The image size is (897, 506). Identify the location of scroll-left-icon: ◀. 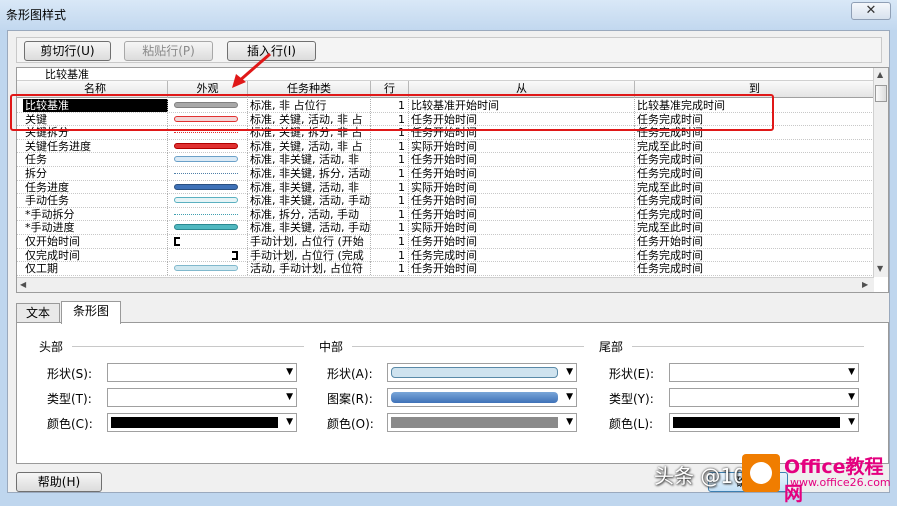
(23, 285).